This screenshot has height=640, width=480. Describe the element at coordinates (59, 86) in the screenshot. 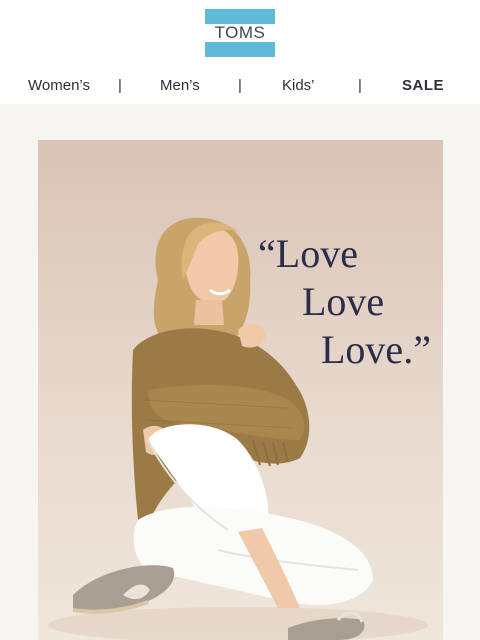

I see `nav-item-womens: Women’s` at that location.